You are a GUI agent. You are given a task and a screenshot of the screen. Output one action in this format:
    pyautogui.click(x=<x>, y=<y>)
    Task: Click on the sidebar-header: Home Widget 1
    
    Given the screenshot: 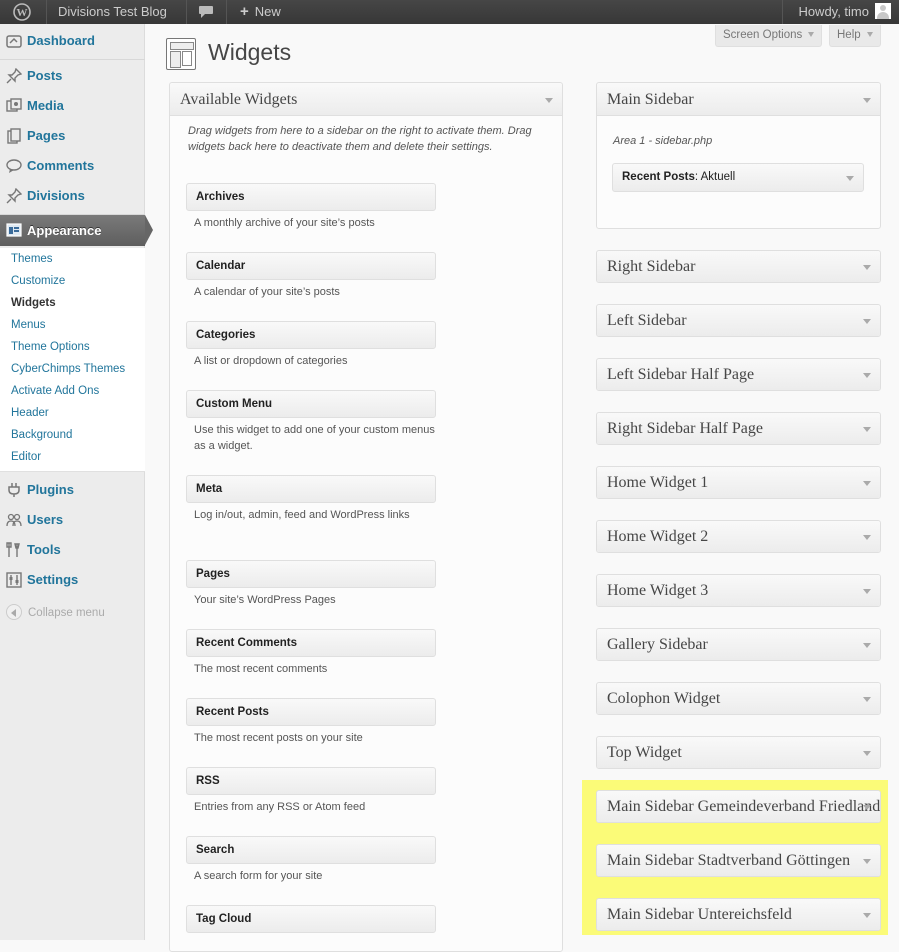 What is the action you would take?
    pyautogui.click(x=738, y=482)
    